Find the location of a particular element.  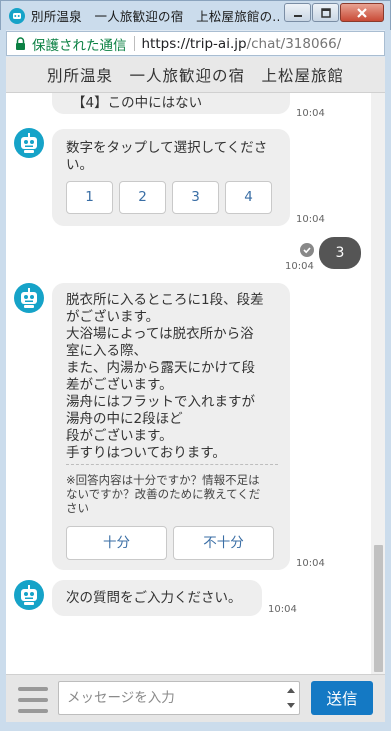

close-icon is located at coordinates (362, 12).